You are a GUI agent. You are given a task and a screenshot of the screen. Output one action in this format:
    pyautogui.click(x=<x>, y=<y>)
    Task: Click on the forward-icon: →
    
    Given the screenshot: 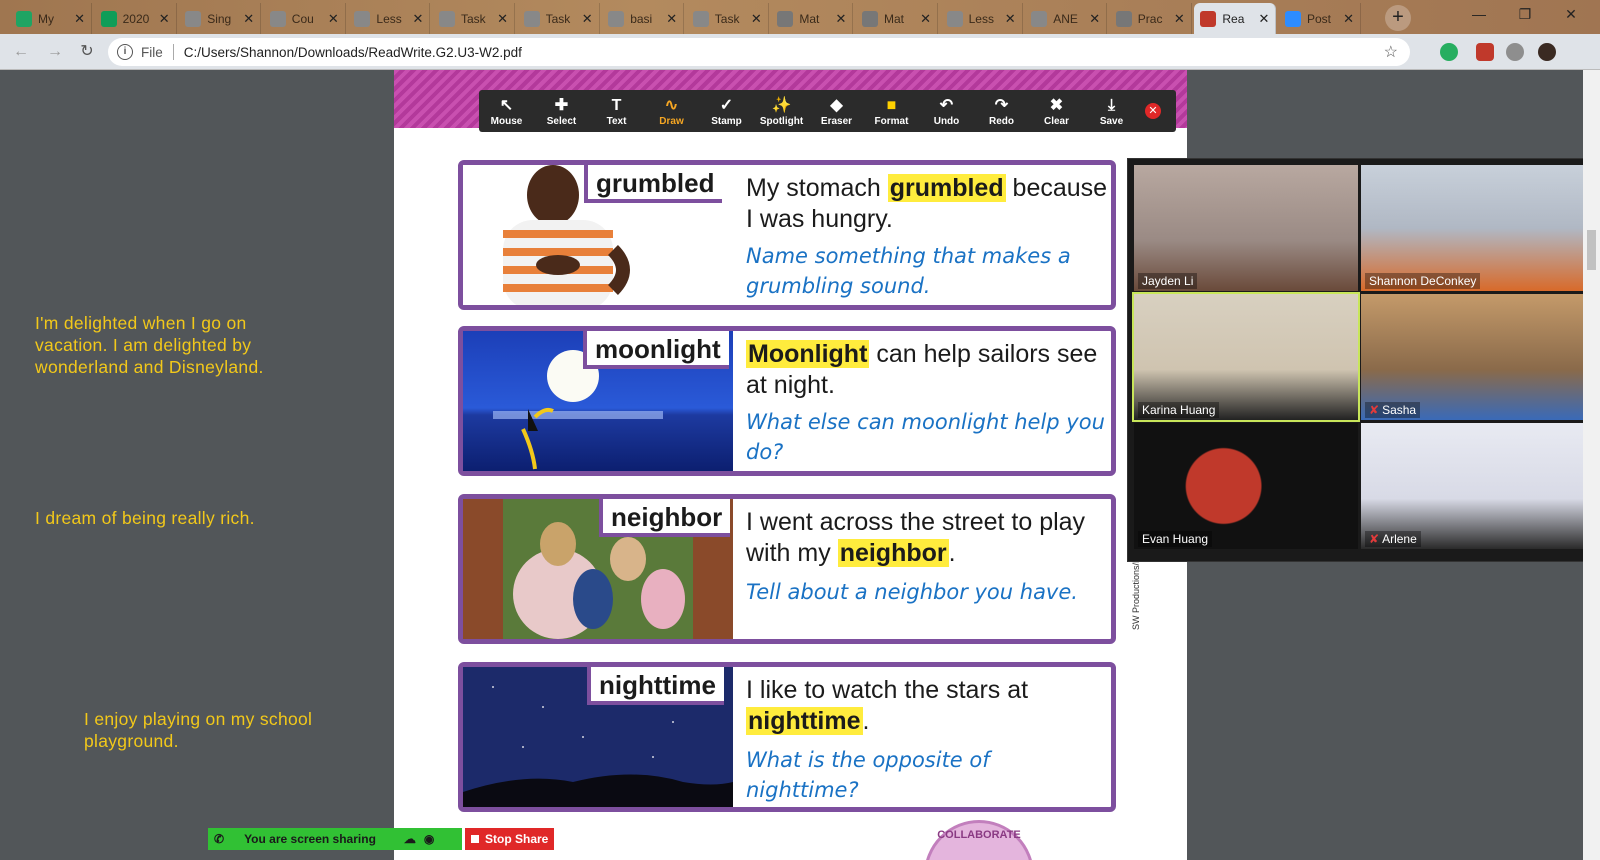 What is the action you would take?
    pyautogui.click(x=55, y=52)
    